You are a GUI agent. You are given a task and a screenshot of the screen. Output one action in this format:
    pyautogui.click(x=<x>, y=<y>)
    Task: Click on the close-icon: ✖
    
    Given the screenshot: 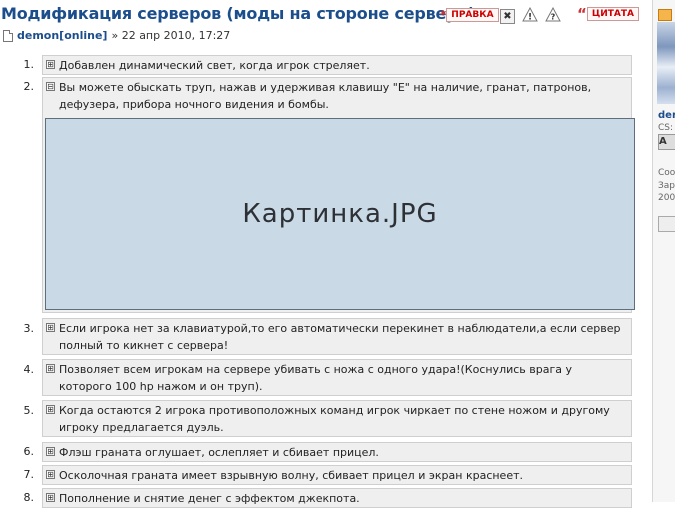 What is the action you would take?
    pyautogui.click(x=507, y=16)
    